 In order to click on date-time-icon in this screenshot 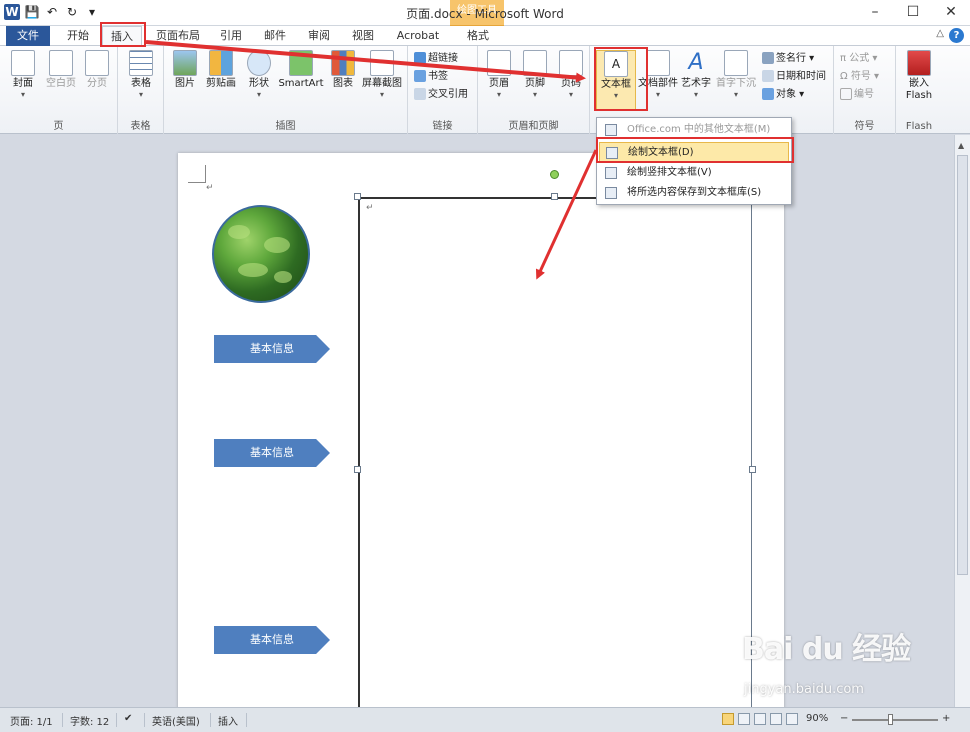, I will do `click(768, 76)`.